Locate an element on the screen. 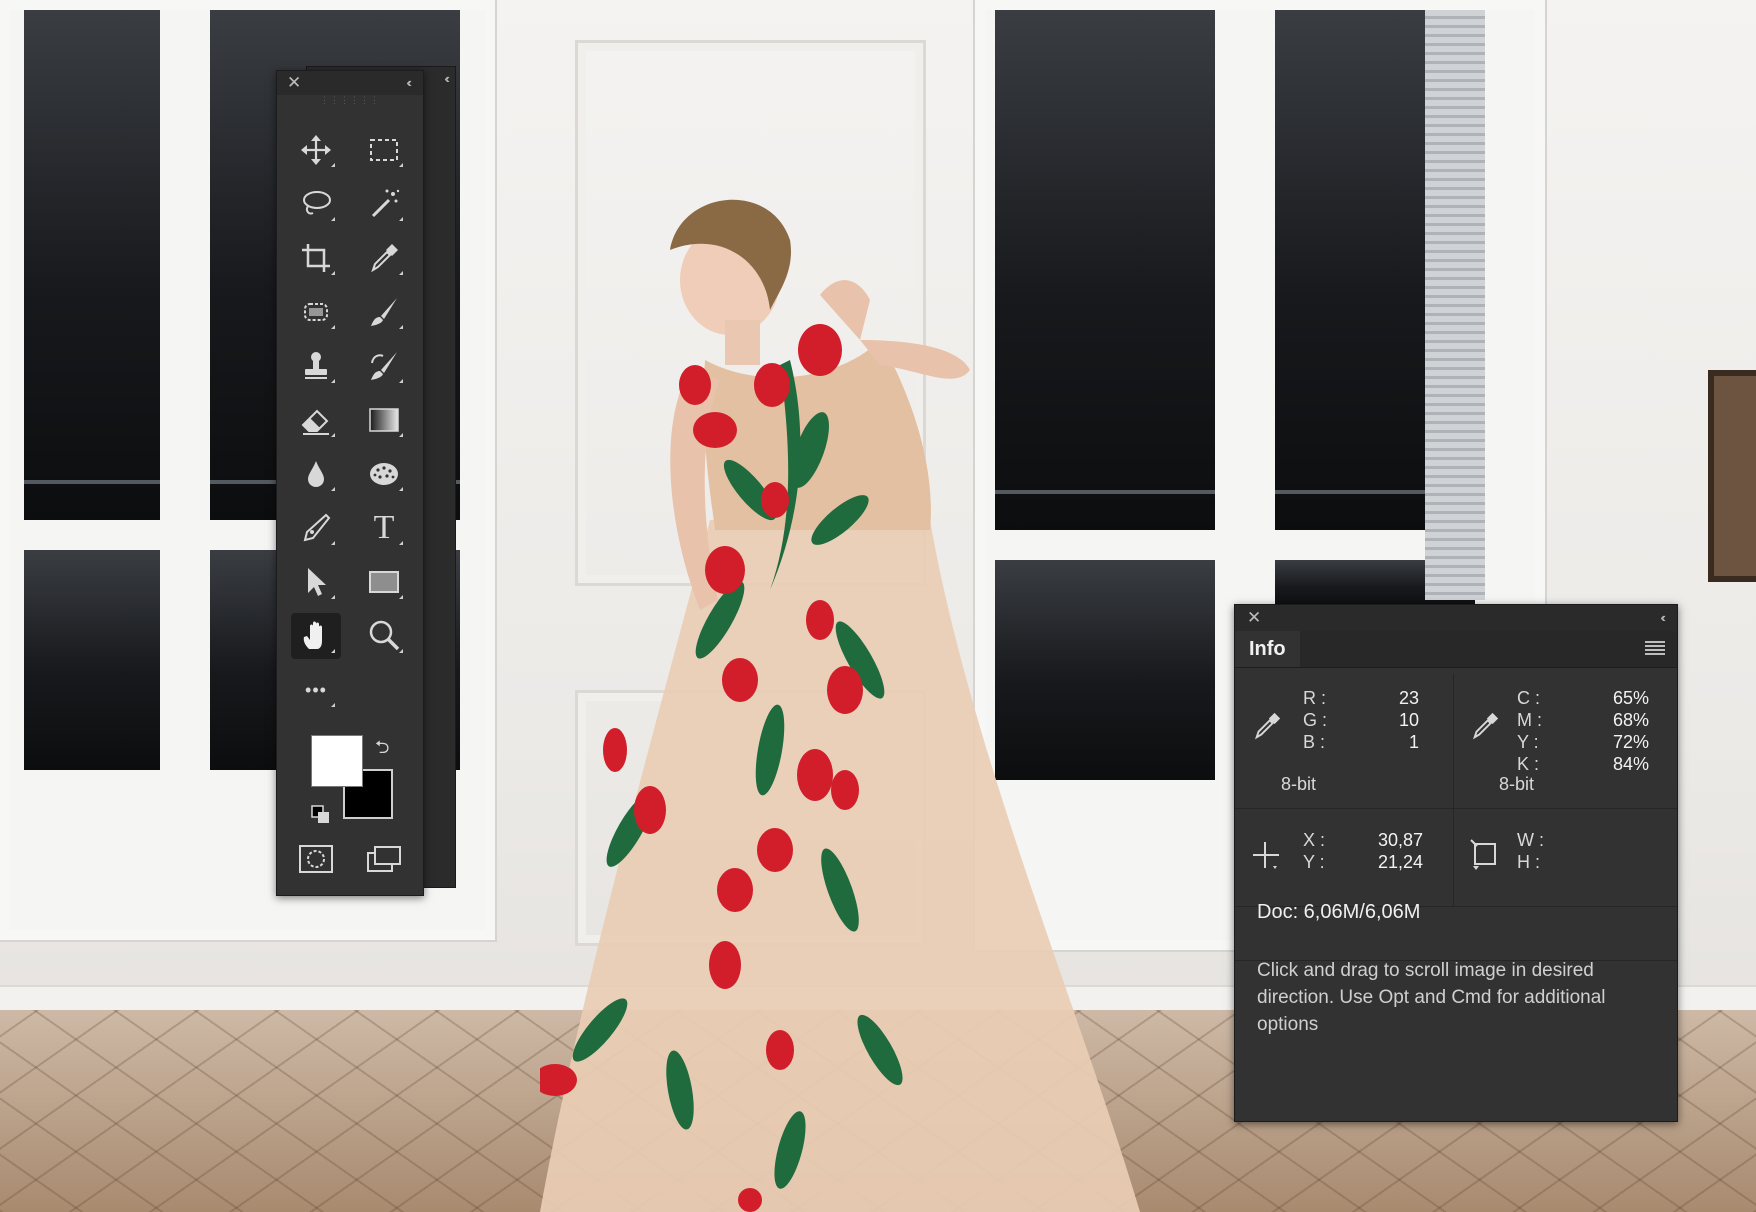 This screenshot has height=1212, width=1756. wall-picture-frame is located at coordinates (1732, 476).